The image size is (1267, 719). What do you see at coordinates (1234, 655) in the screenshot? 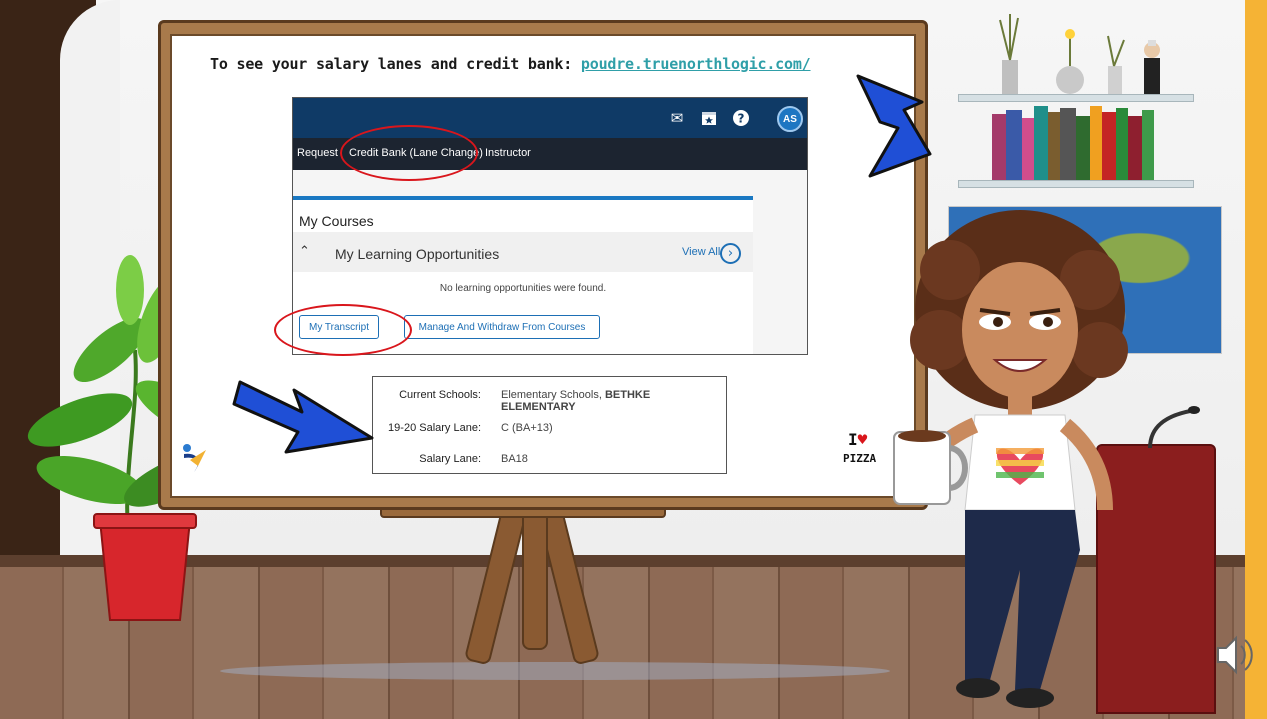
I see `speaker-icon` at bounding box center [1234, 655].